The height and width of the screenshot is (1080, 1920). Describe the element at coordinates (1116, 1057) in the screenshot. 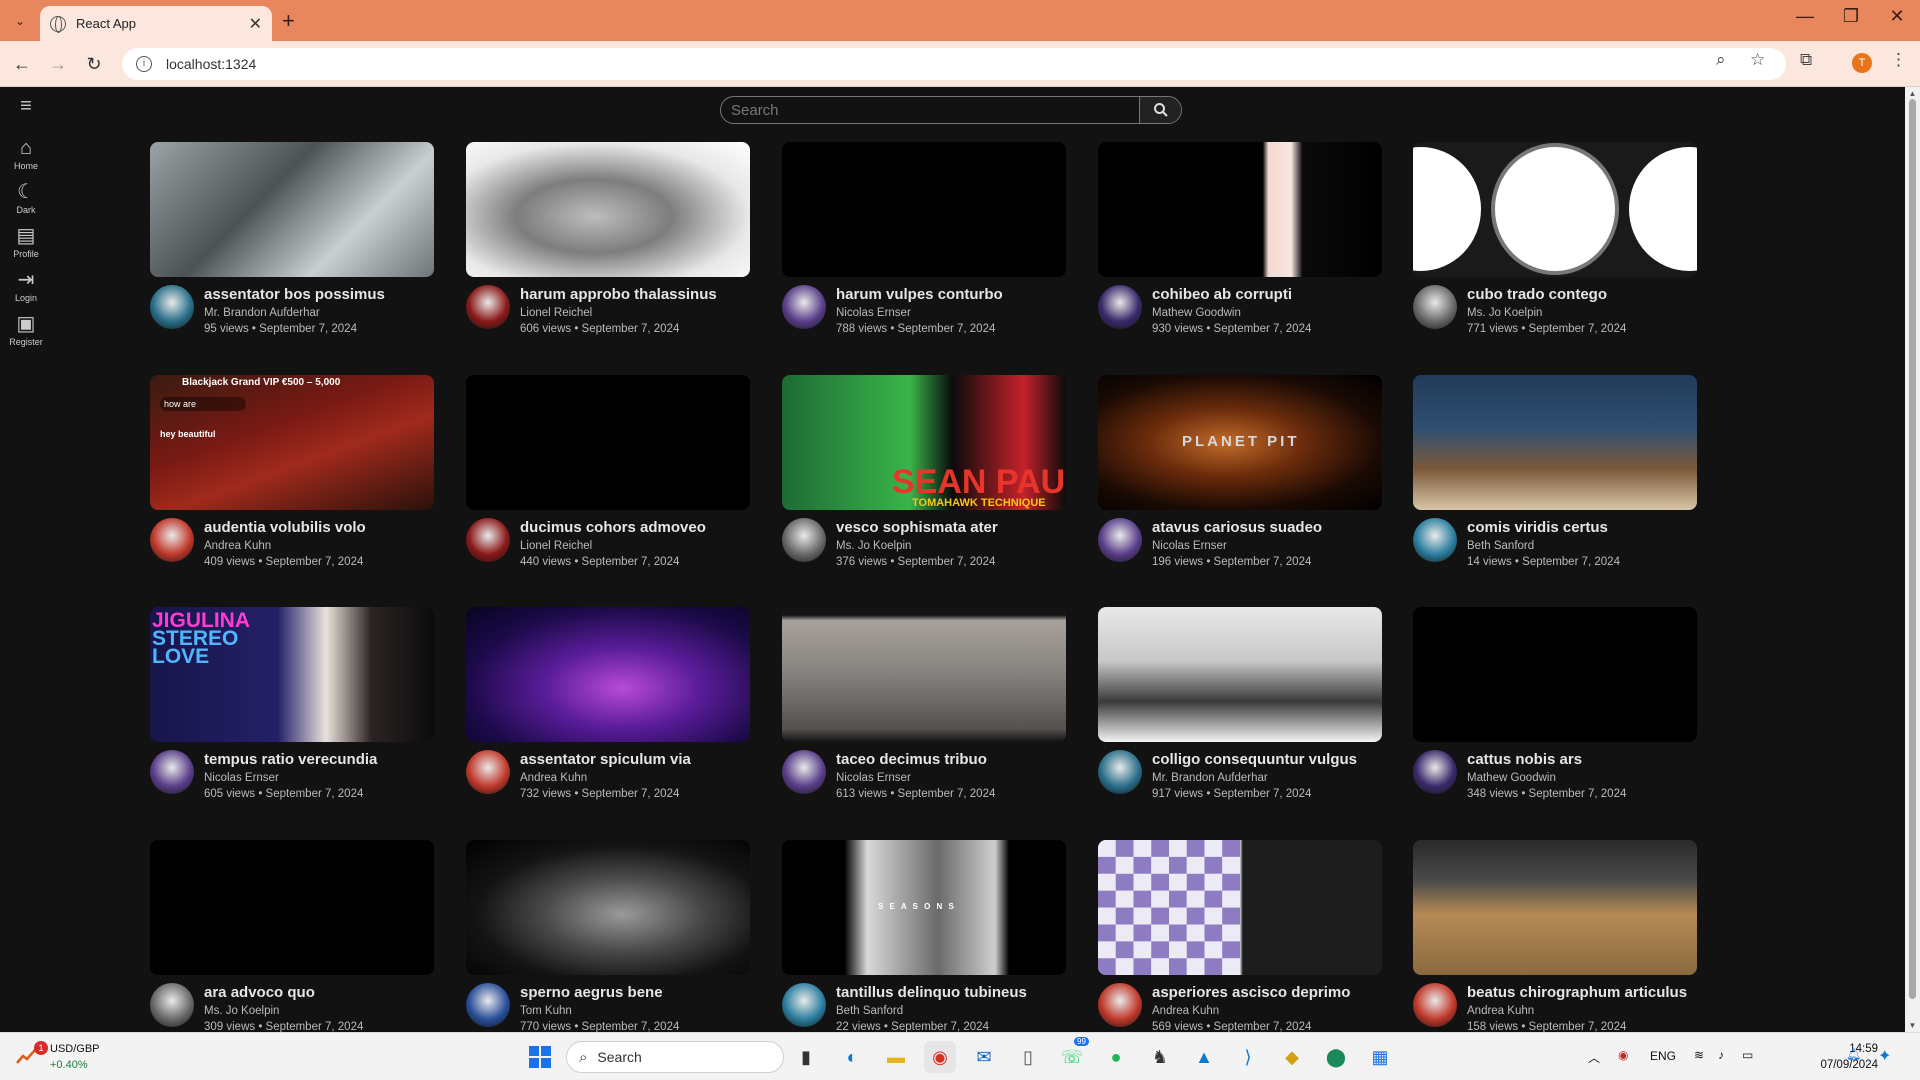

I see `spotify-icon: ●` at that location.